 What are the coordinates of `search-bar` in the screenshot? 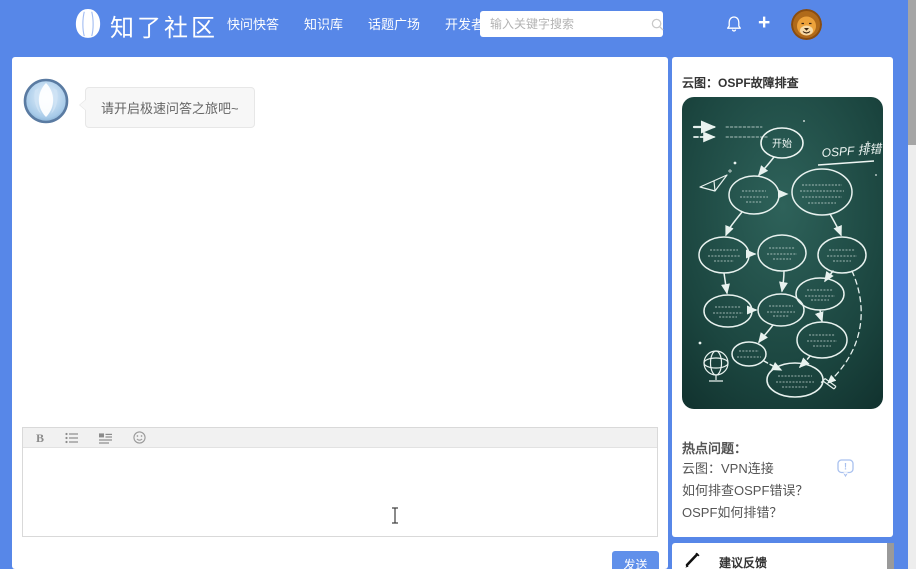 It's located at (572, 24).